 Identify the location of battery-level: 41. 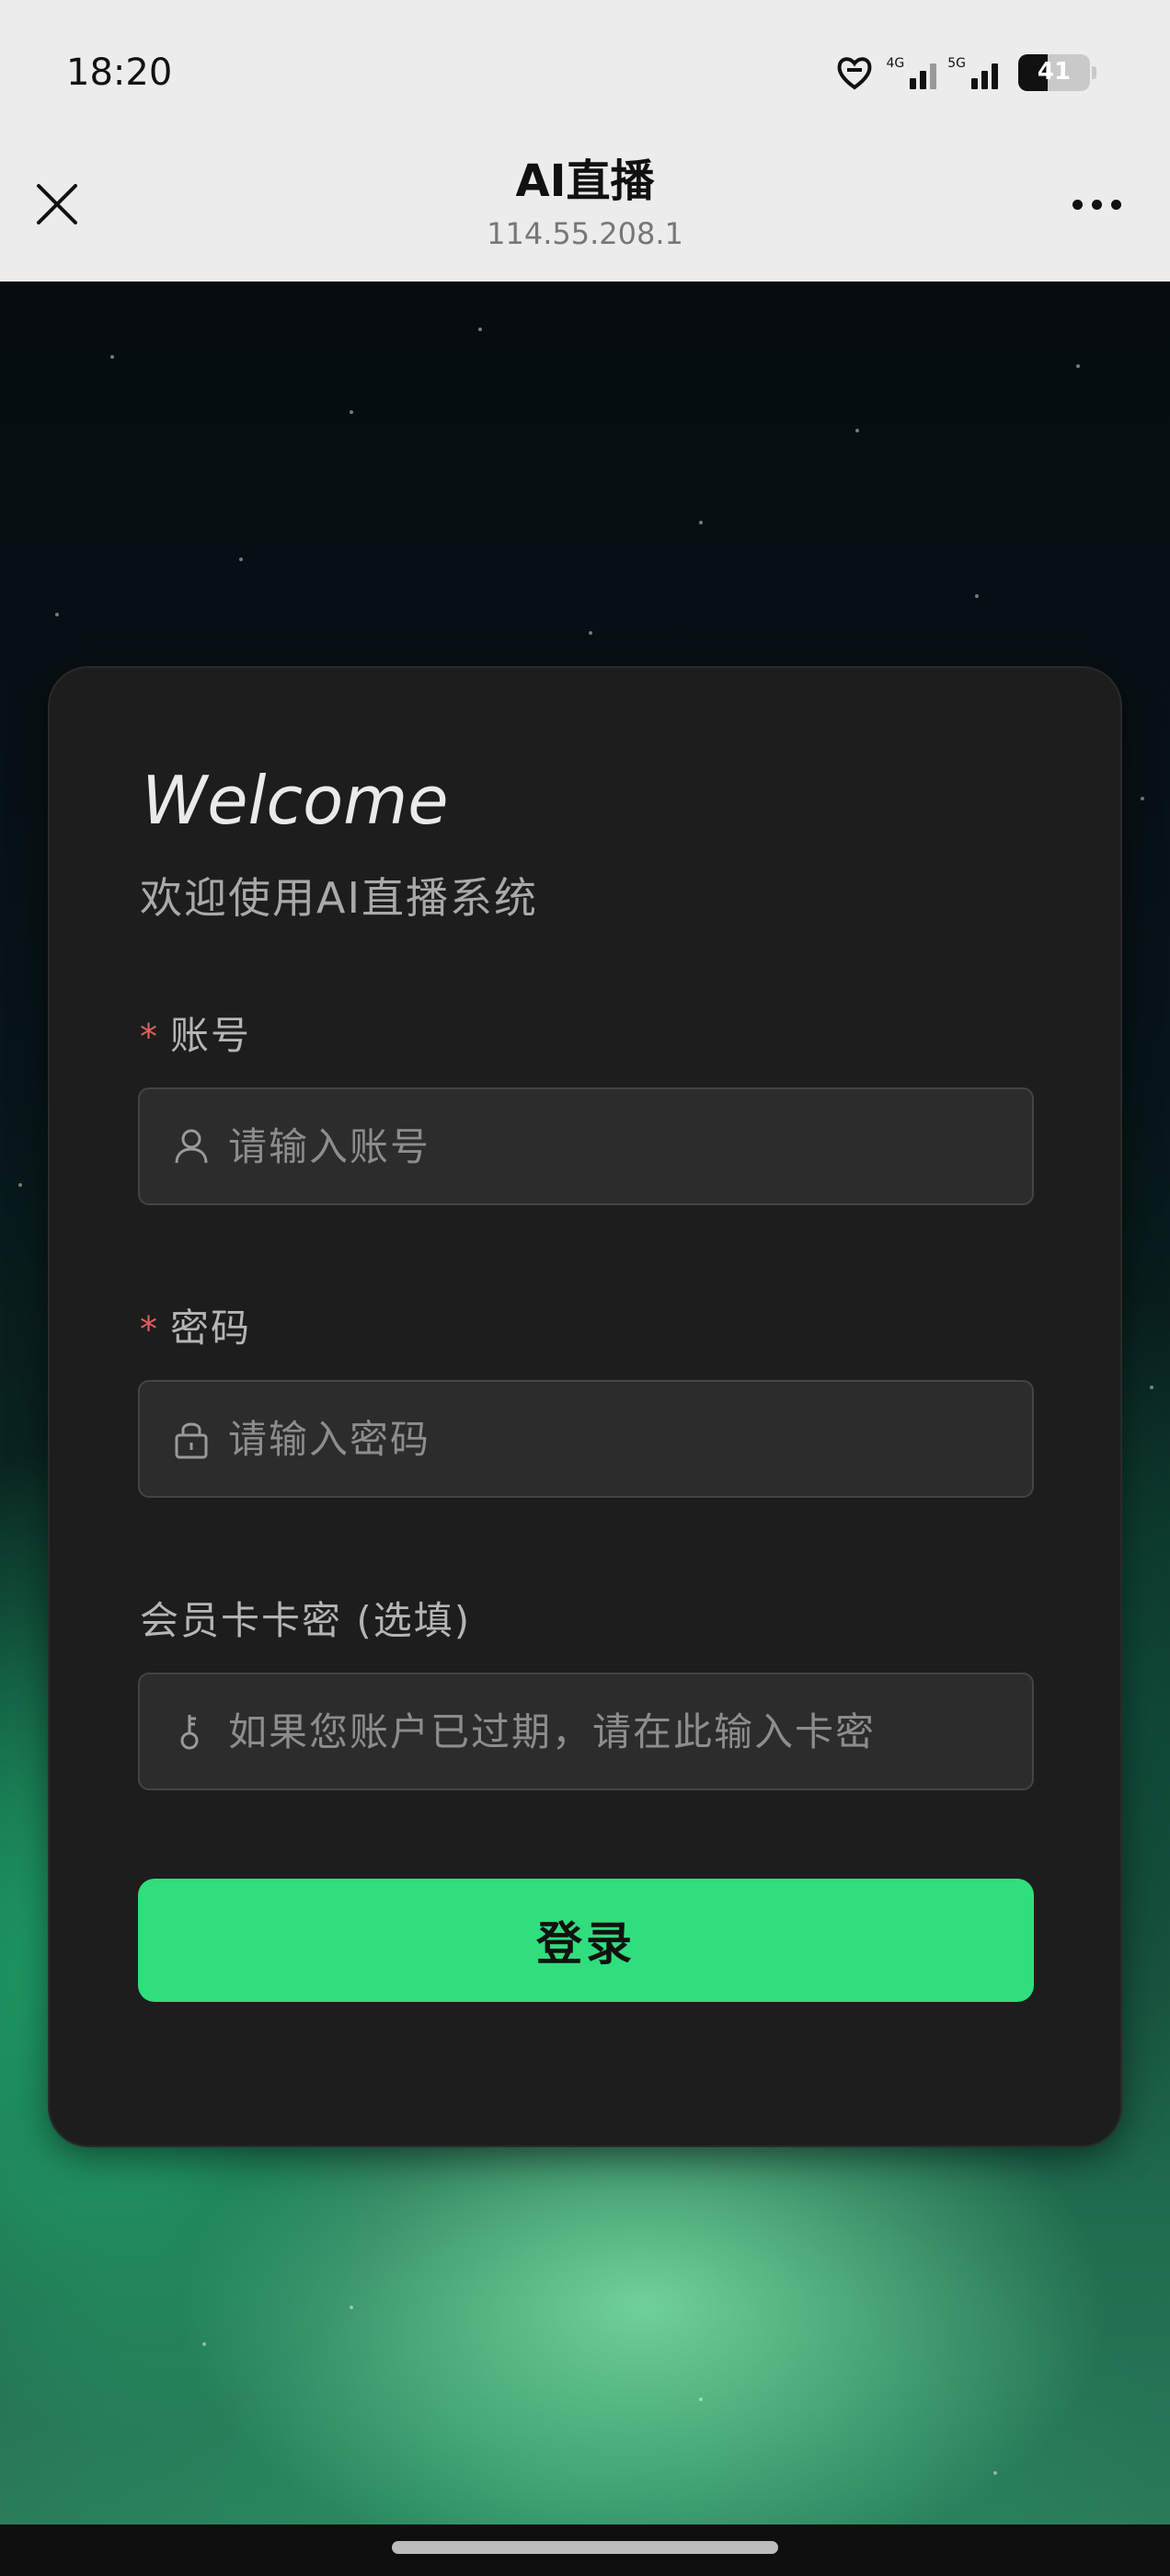
(1054, 72).